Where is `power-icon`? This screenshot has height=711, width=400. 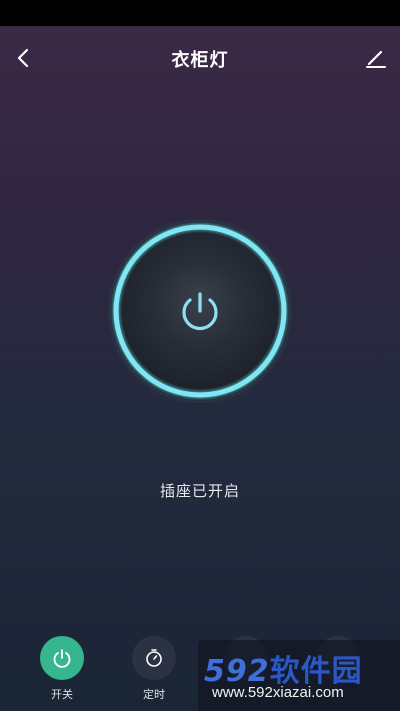 power-icon is located at coordinates (62, 658).